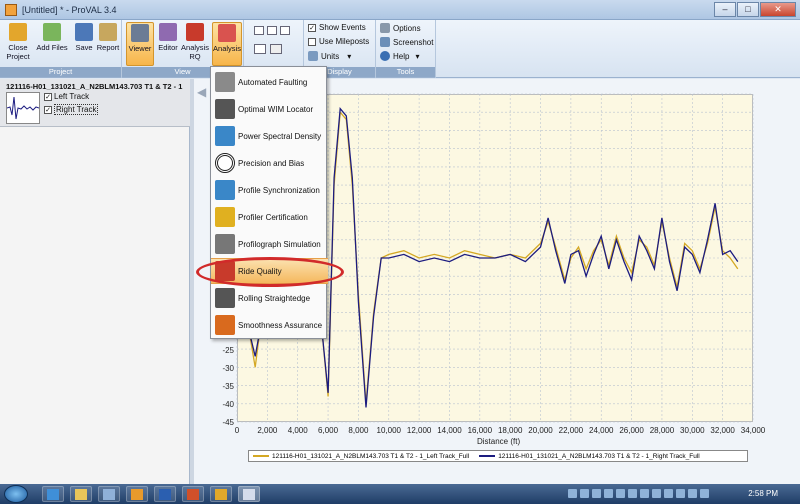  Describe the element at coordinates (227, 44) in the screenshot. I see `analysis-button: Analysis` at that location.